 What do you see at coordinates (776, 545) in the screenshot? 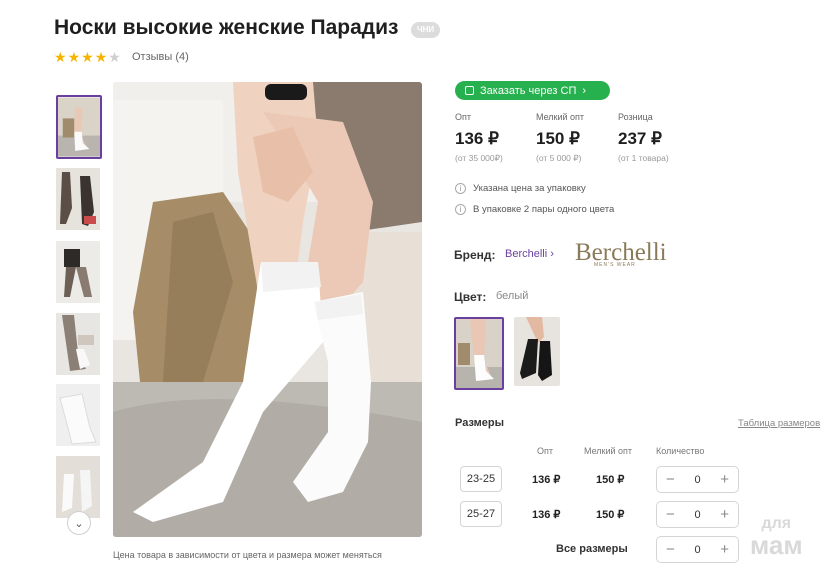
I see `watermark-line-2: мам` at bounding box center [776, 545].